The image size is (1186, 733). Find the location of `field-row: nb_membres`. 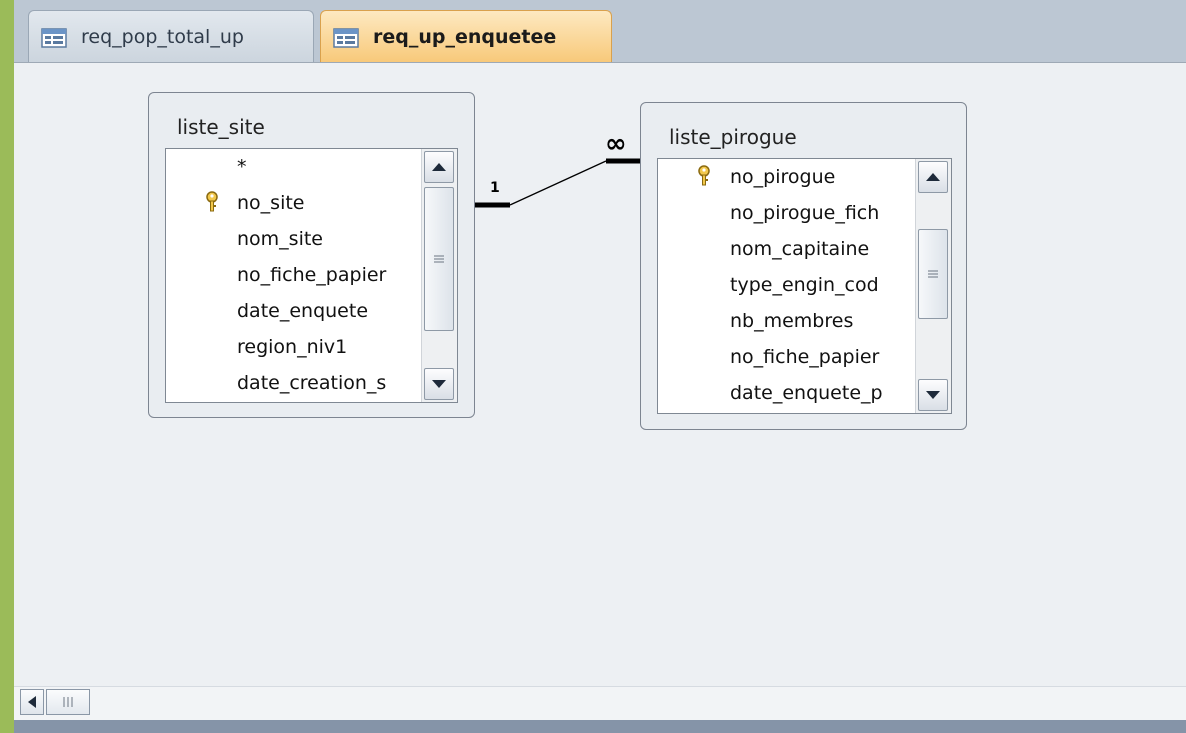

field-row: nb_membres is located at coordinates (786, 321).